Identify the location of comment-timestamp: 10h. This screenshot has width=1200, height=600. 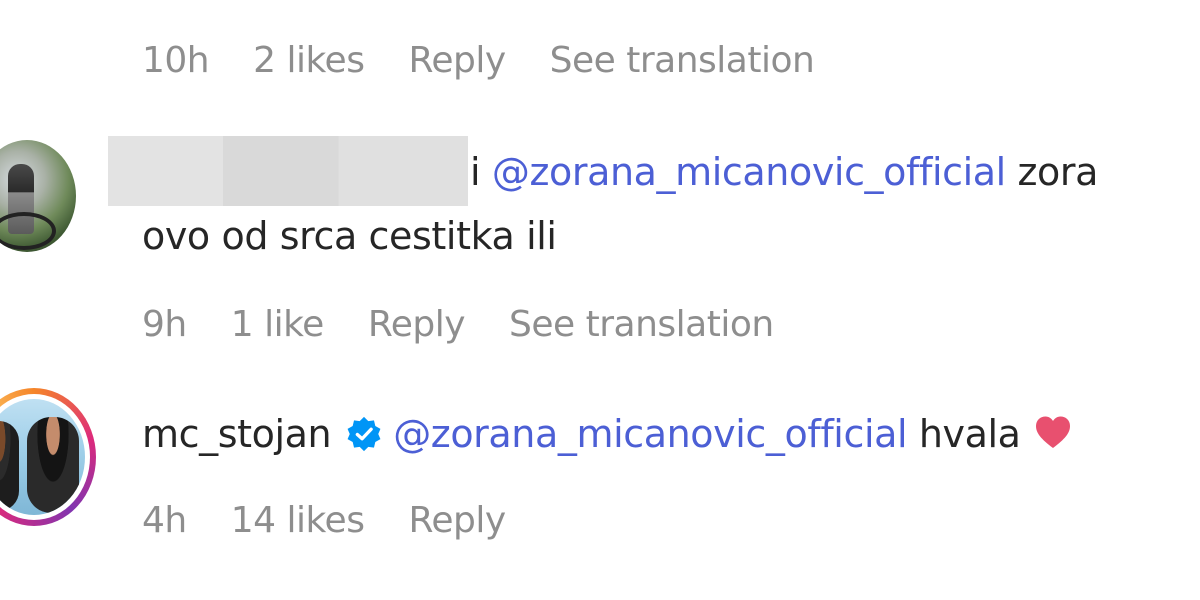
(176, 60).